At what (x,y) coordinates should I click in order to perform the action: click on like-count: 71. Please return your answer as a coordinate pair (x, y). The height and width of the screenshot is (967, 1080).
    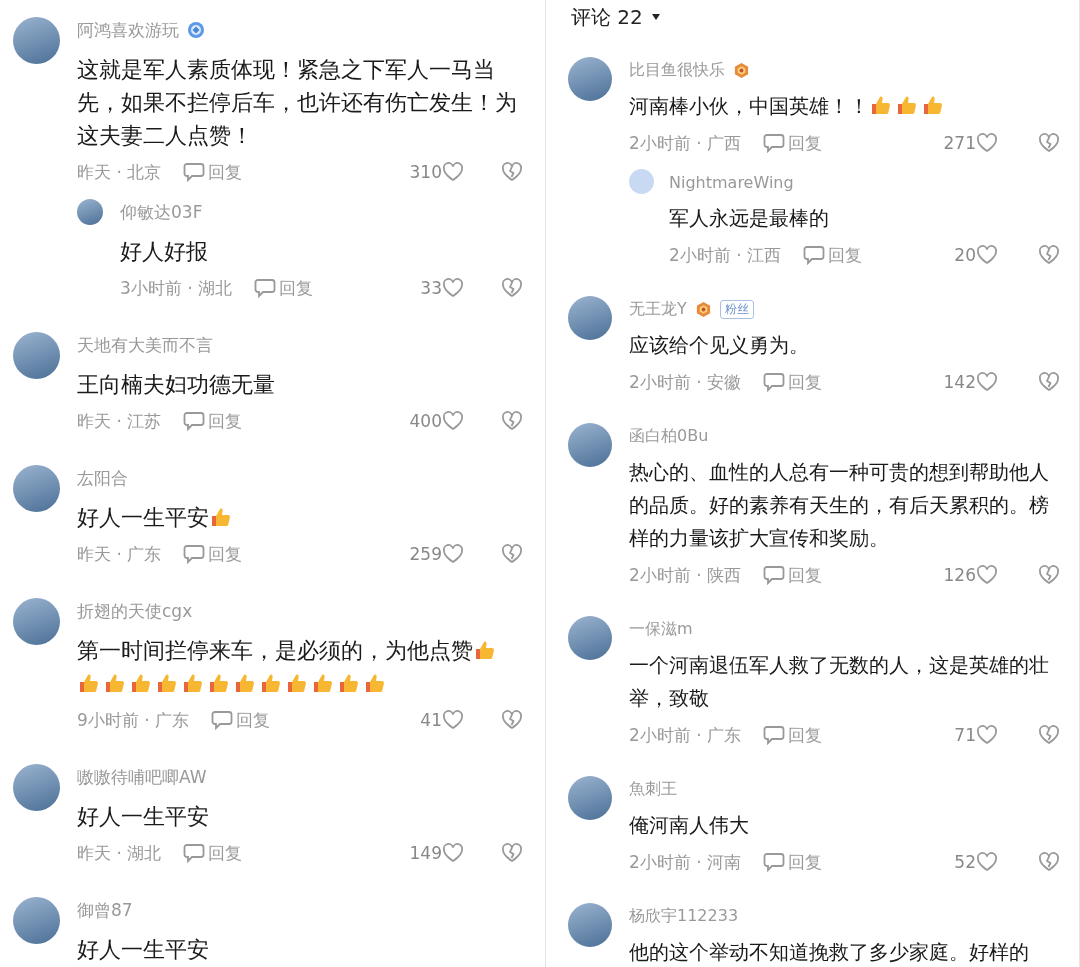
    Looking at the image, I should click on (965, 735).